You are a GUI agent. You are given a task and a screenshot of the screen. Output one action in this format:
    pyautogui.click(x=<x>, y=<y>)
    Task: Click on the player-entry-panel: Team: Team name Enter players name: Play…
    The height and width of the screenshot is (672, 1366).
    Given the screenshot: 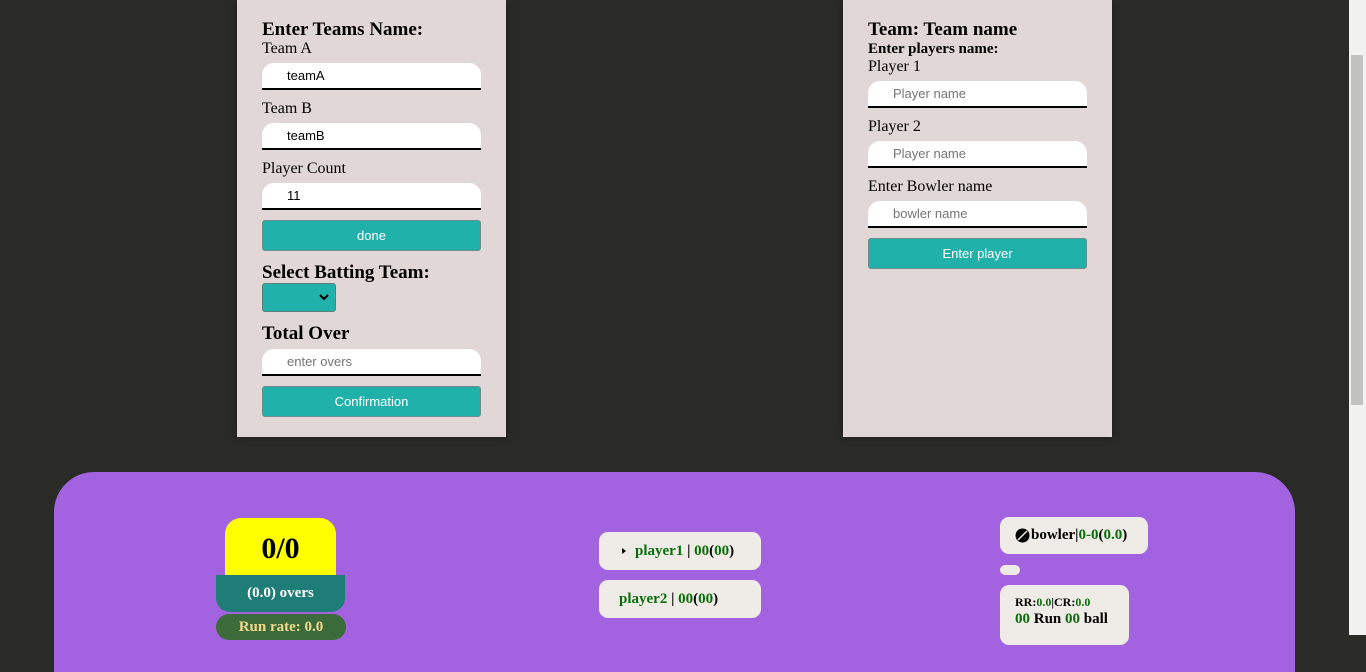 What is the action you would take?
    pyautogui.click(x=977, y=218)
    